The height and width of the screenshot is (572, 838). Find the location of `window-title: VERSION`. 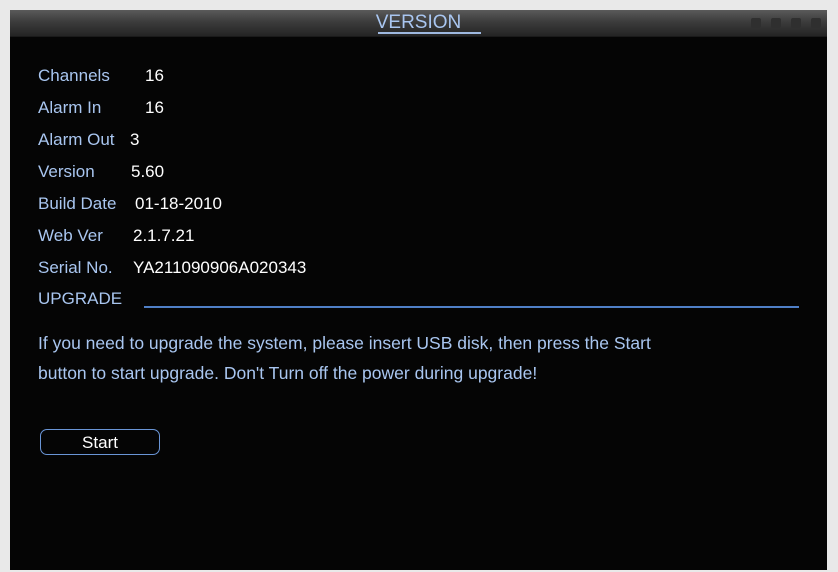

window-title: VERSION is located at coordinates (418, 22).